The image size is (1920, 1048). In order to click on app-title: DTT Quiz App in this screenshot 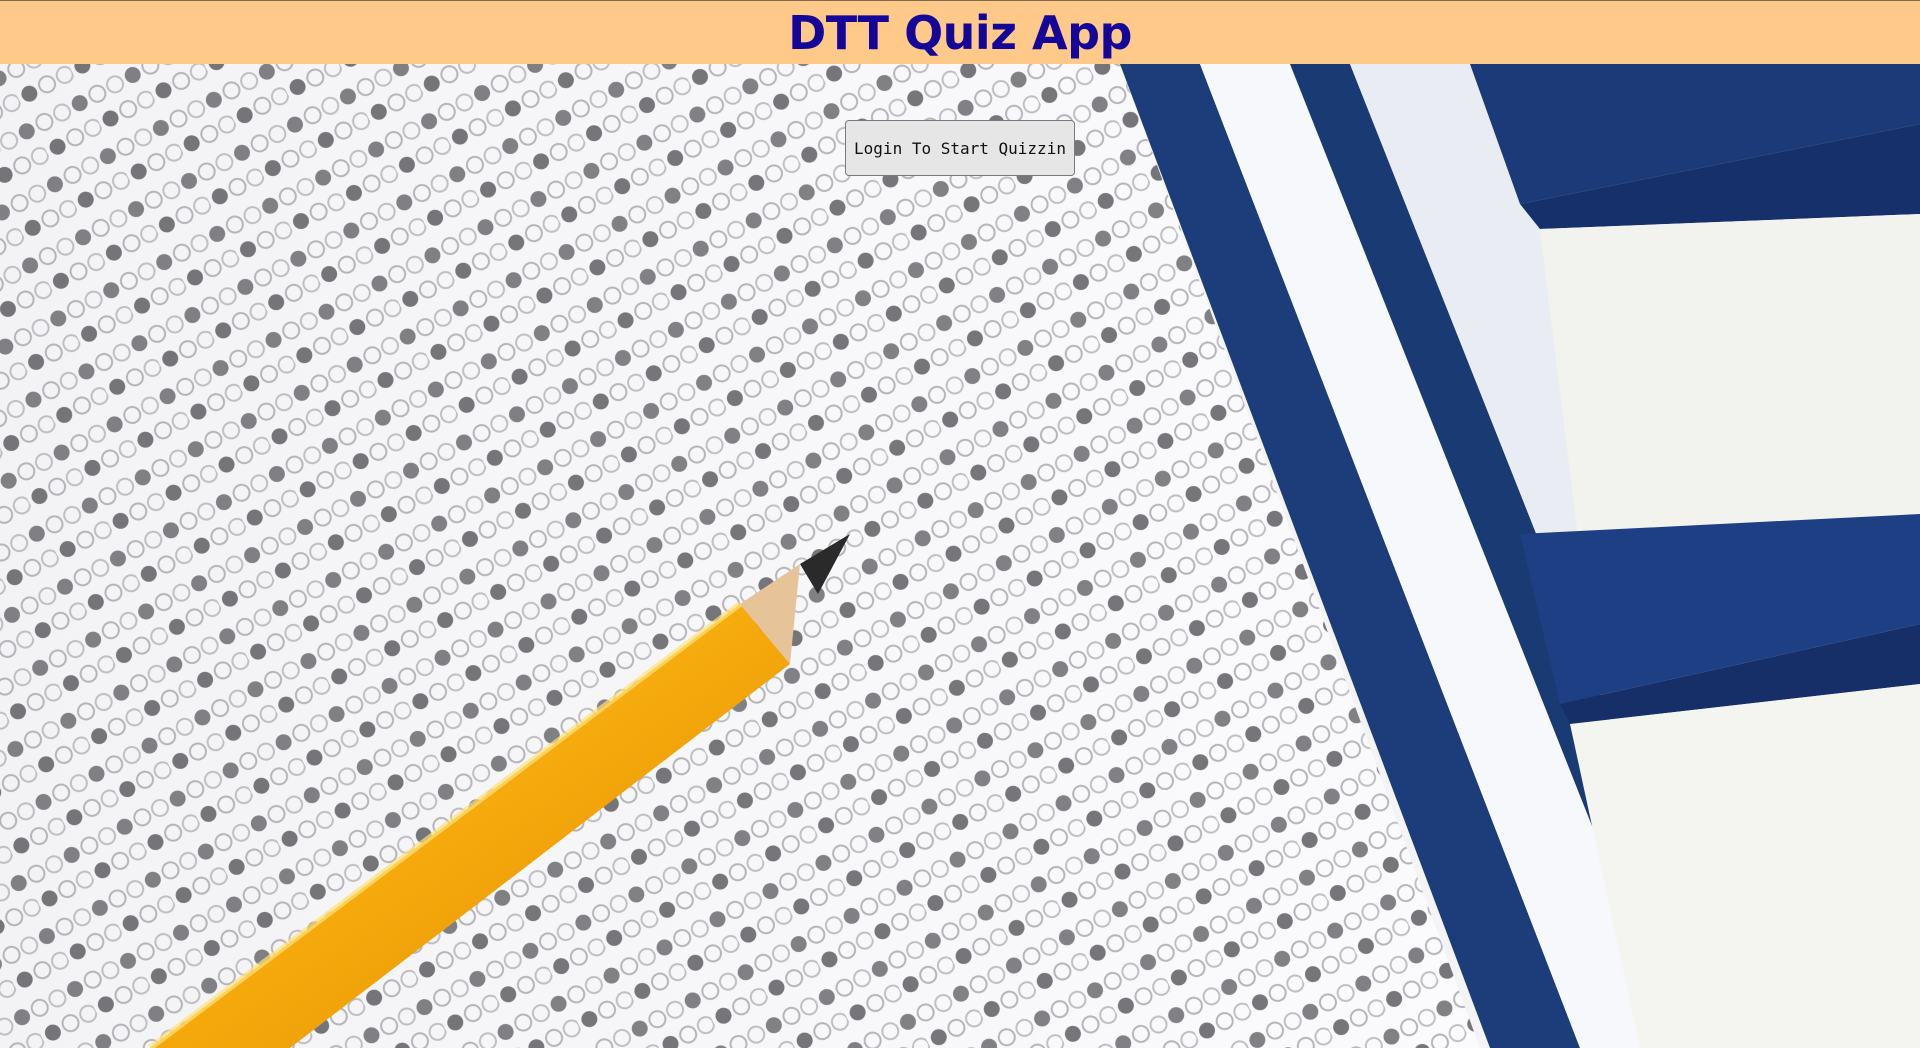, I will do `click(960, 32)`.